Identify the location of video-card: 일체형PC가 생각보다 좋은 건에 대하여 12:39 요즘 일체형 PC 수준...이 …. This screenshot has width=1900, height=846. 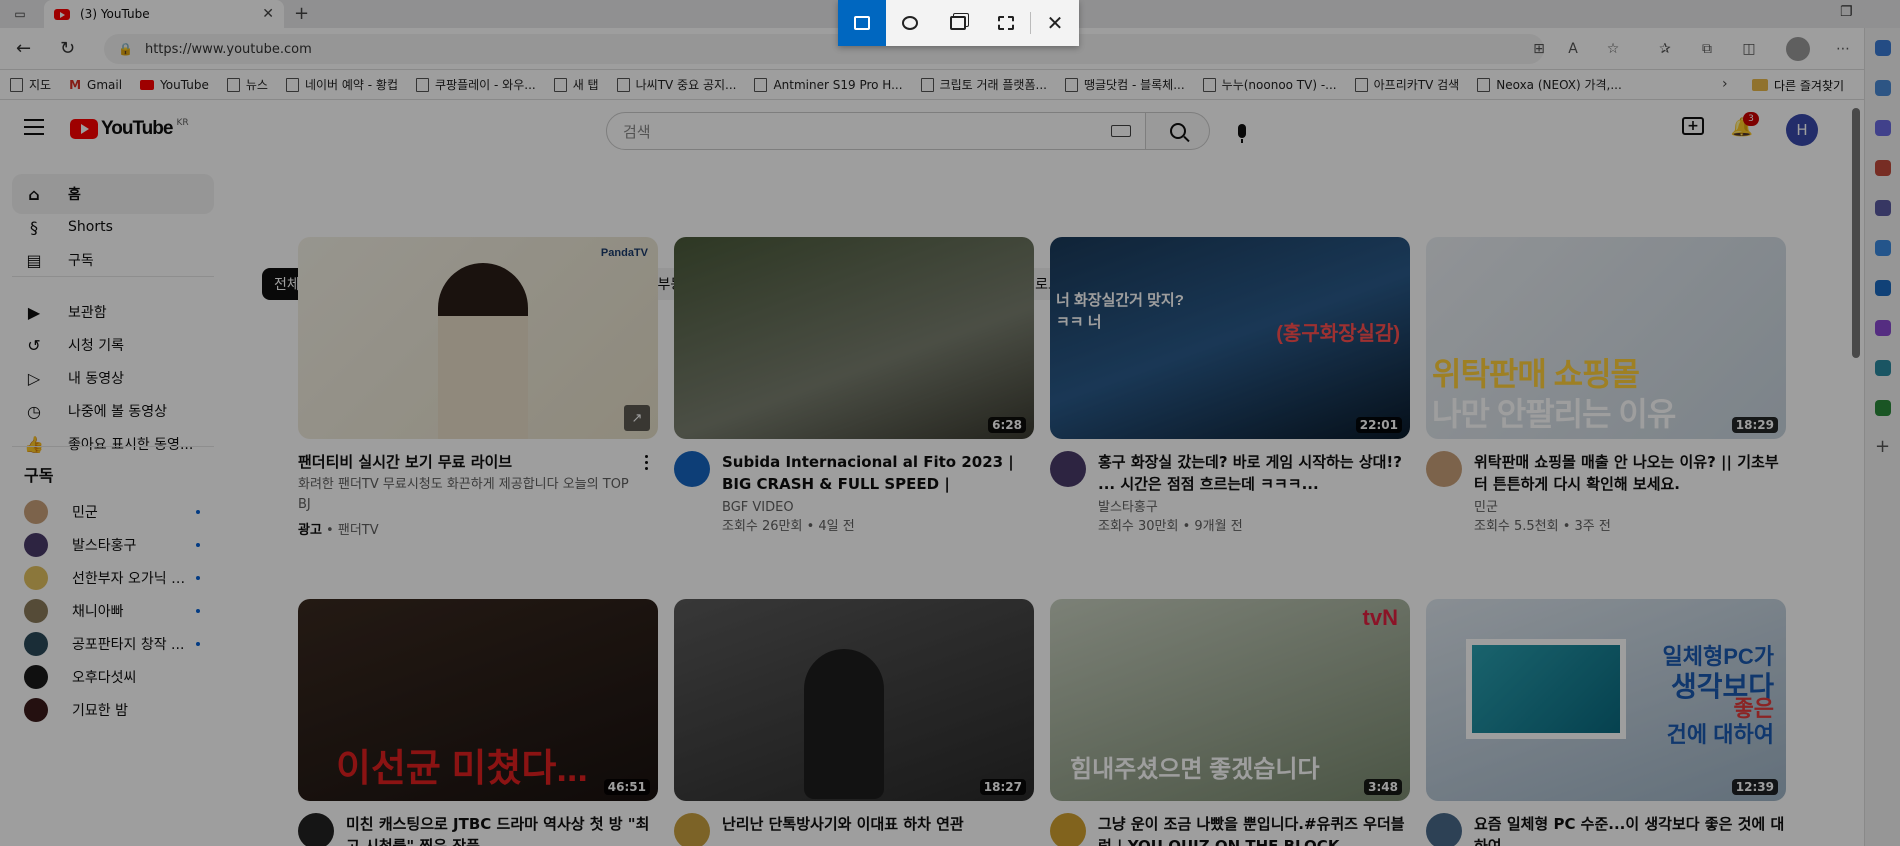
(1606, 722).